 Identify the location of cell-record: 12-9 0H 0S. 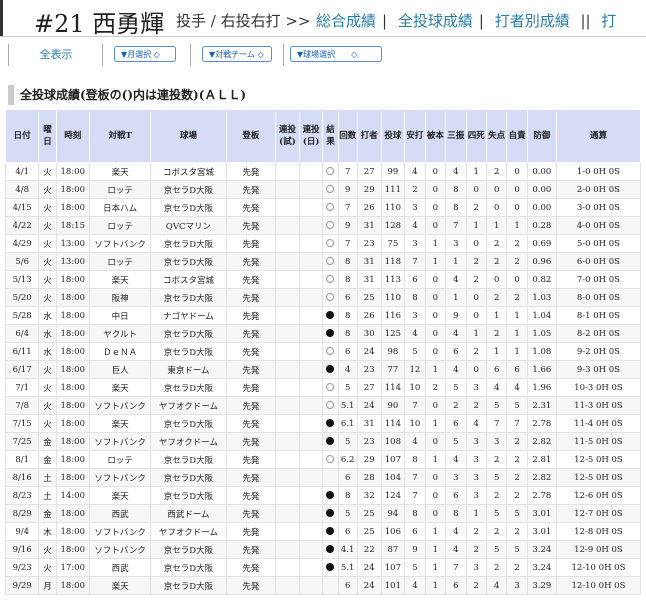
(598, 549).